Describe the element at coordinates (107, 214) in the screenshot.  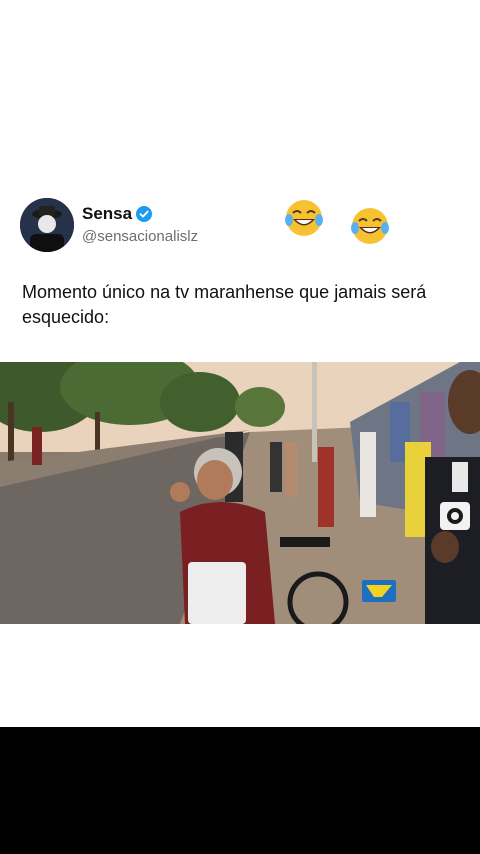
I see `author-name: Sensa` at that location.